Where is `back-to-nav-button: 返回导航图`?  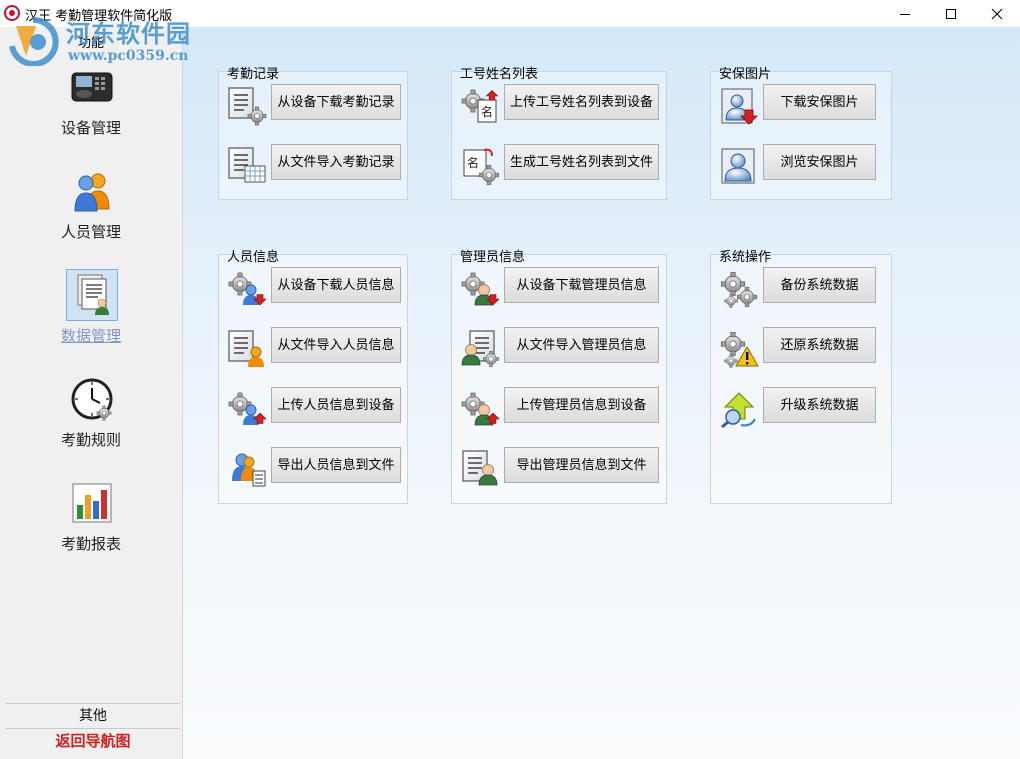
back-to-nav-button: 返回导航图 is located at coordinates (93, 740).